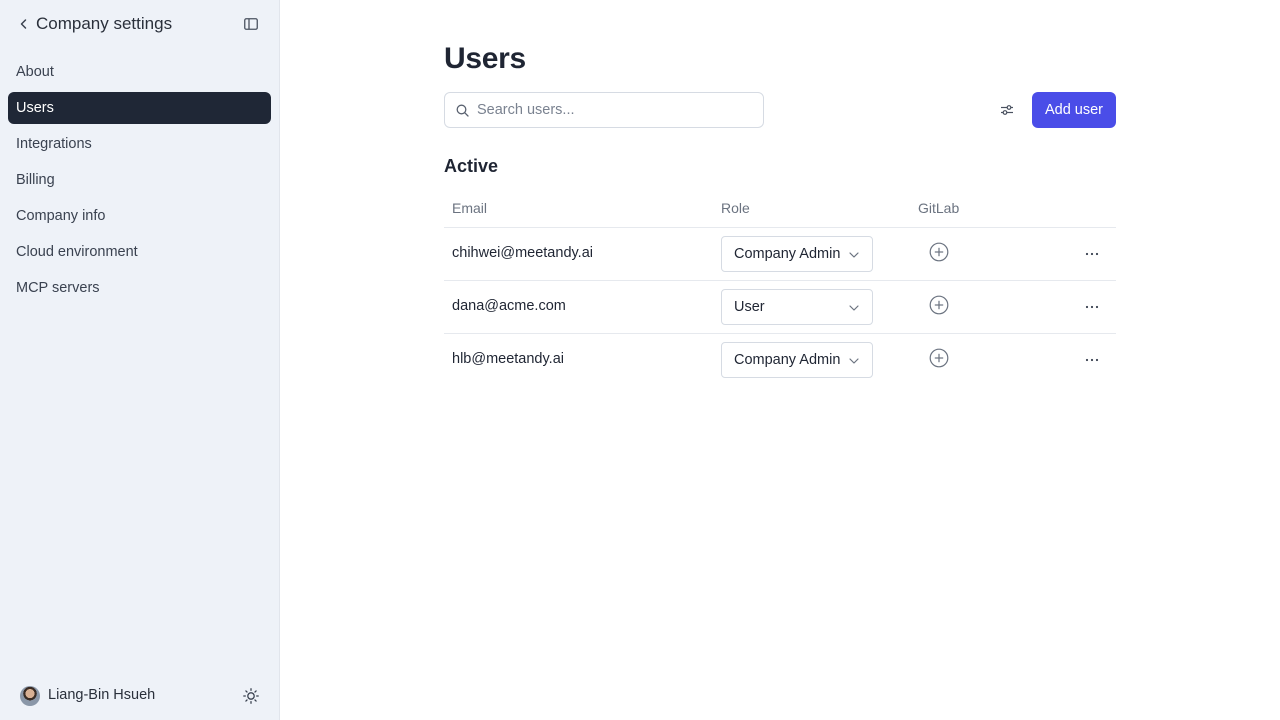 The height and width of the screenshot is (720, 1280). I want to click on sidebar-header: Company settings, so click(139, 24).